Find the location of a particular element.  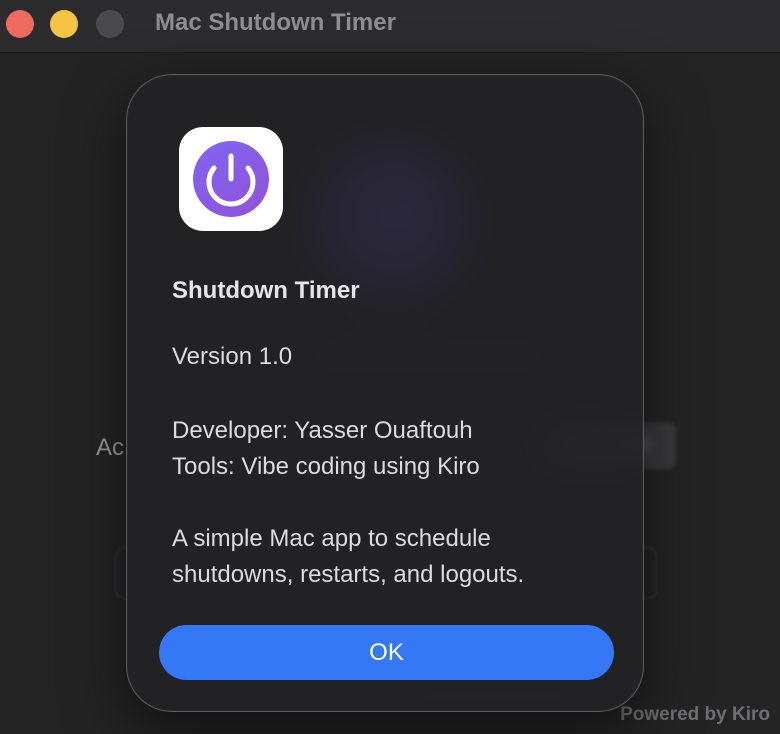

close-window-button is located at coordinates (20, 24).